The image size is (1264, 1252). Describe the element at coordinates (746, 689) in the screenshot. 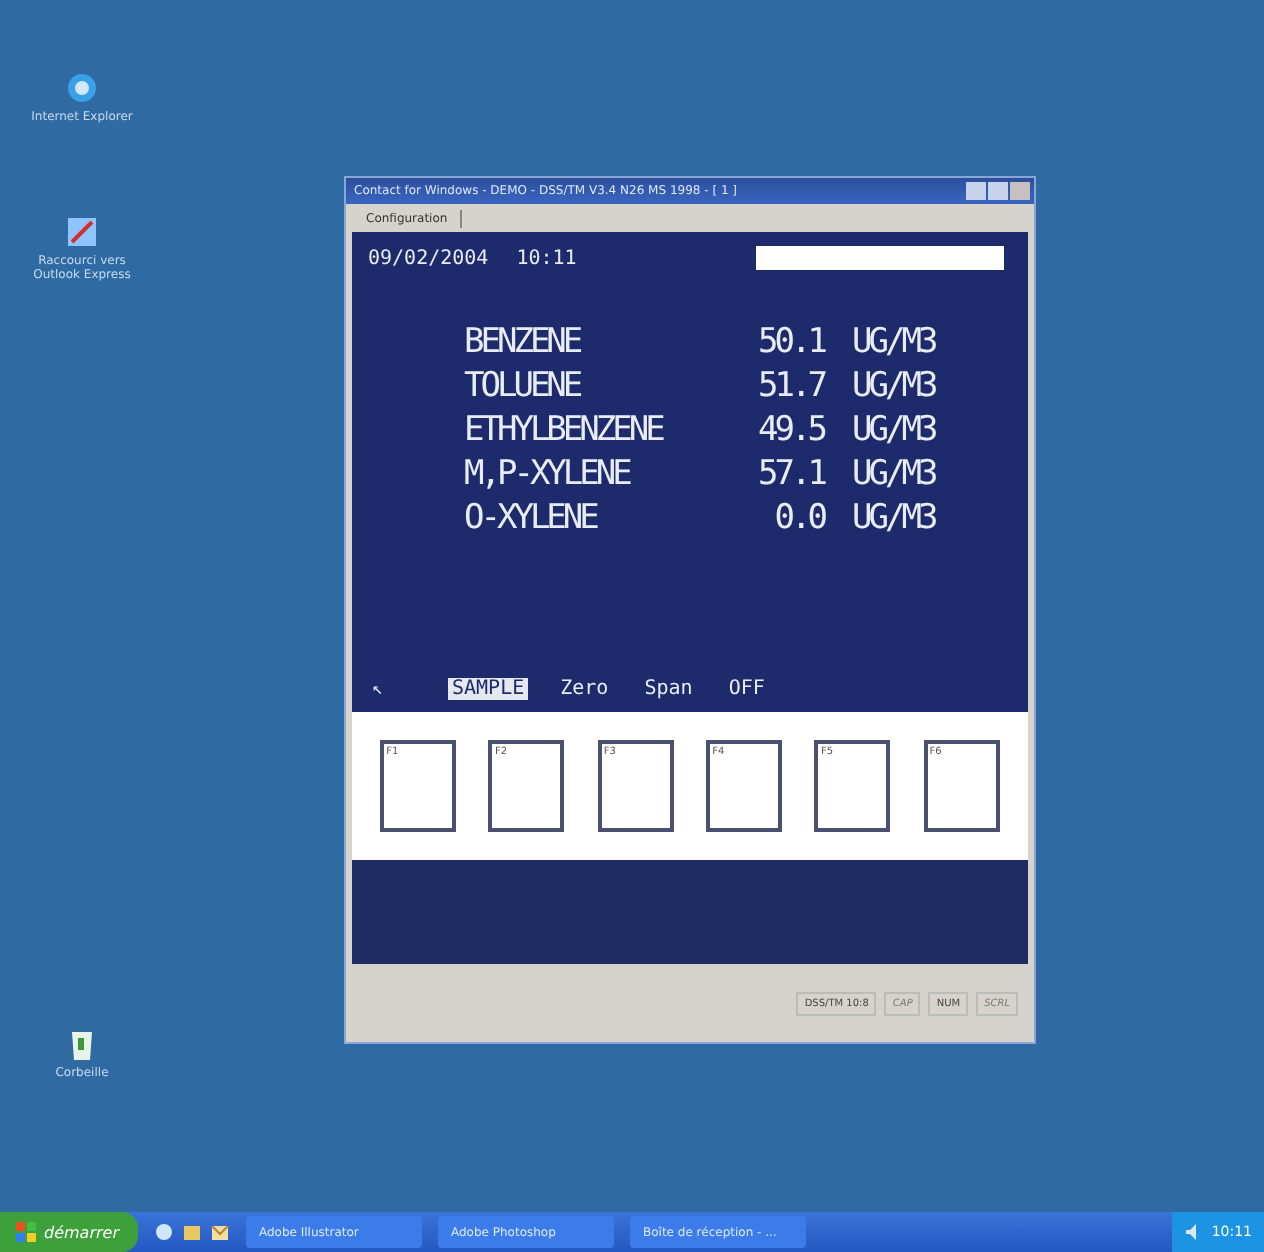

I see `mode-key: OFF` at that location.